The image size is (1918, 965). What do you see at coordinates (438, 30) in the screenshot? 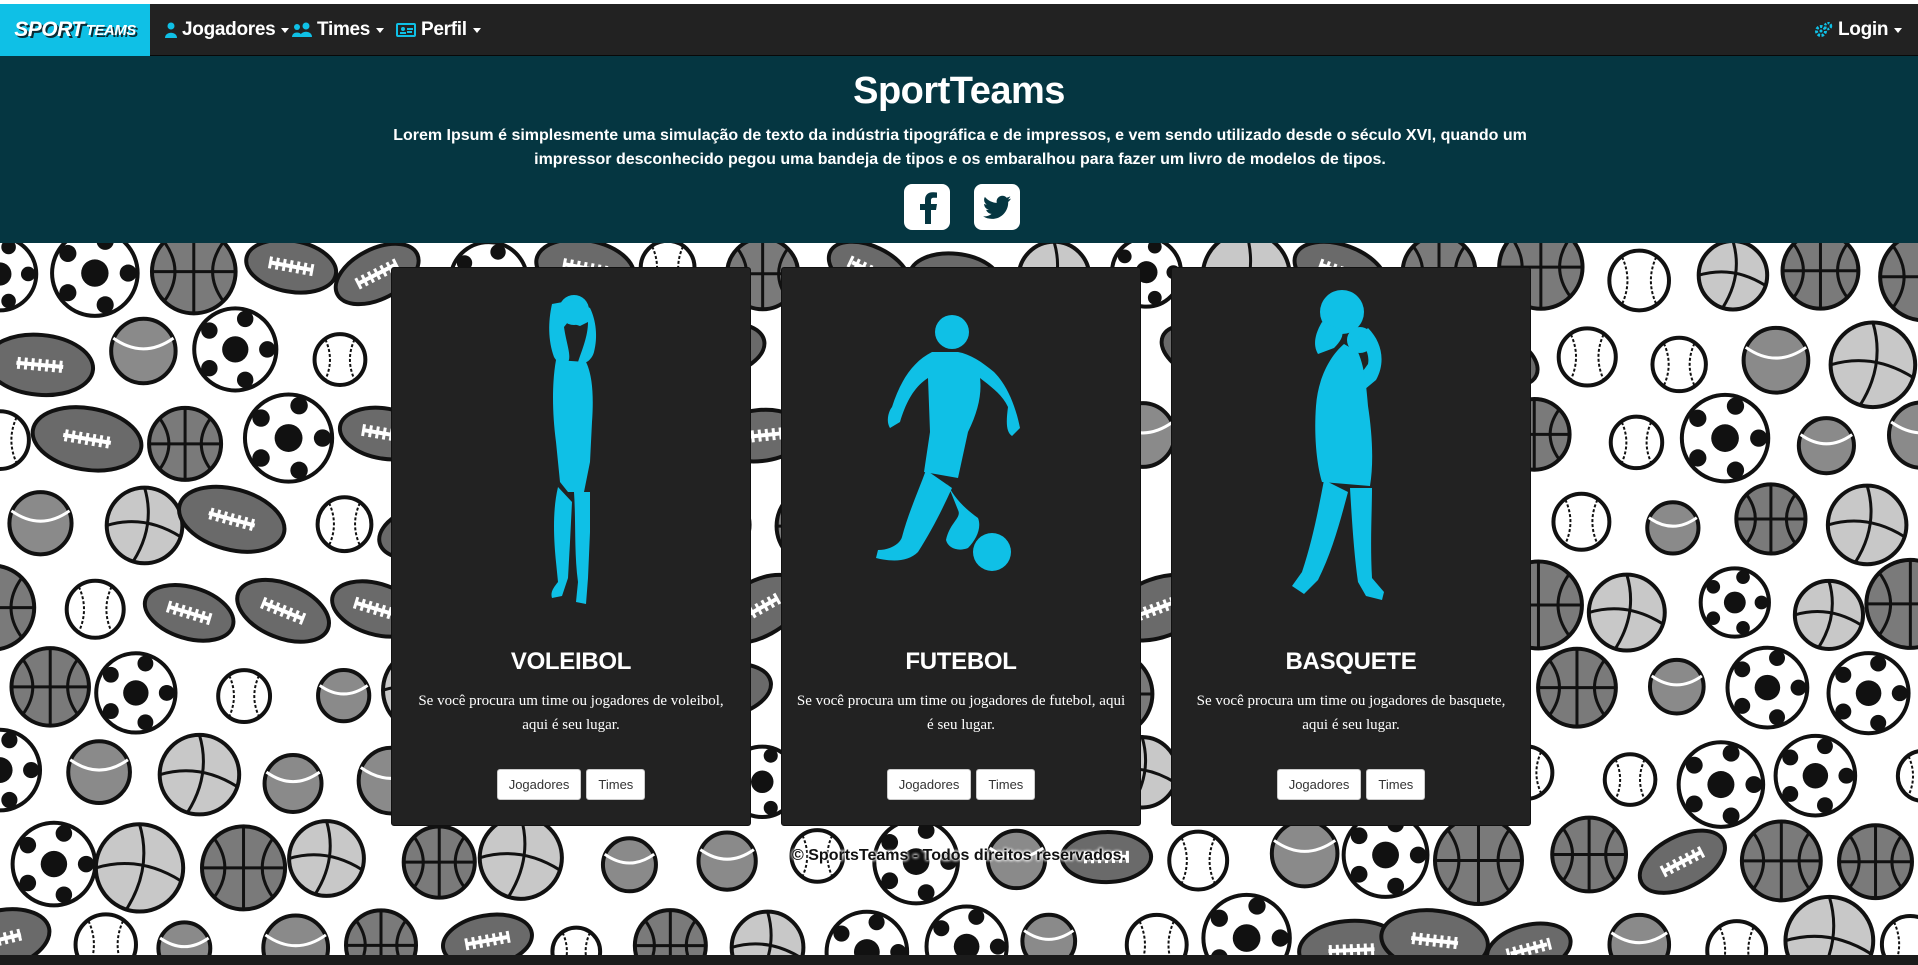
I see `nav-perfil-dropdown: Perfil` at bounding box center [438, 30].